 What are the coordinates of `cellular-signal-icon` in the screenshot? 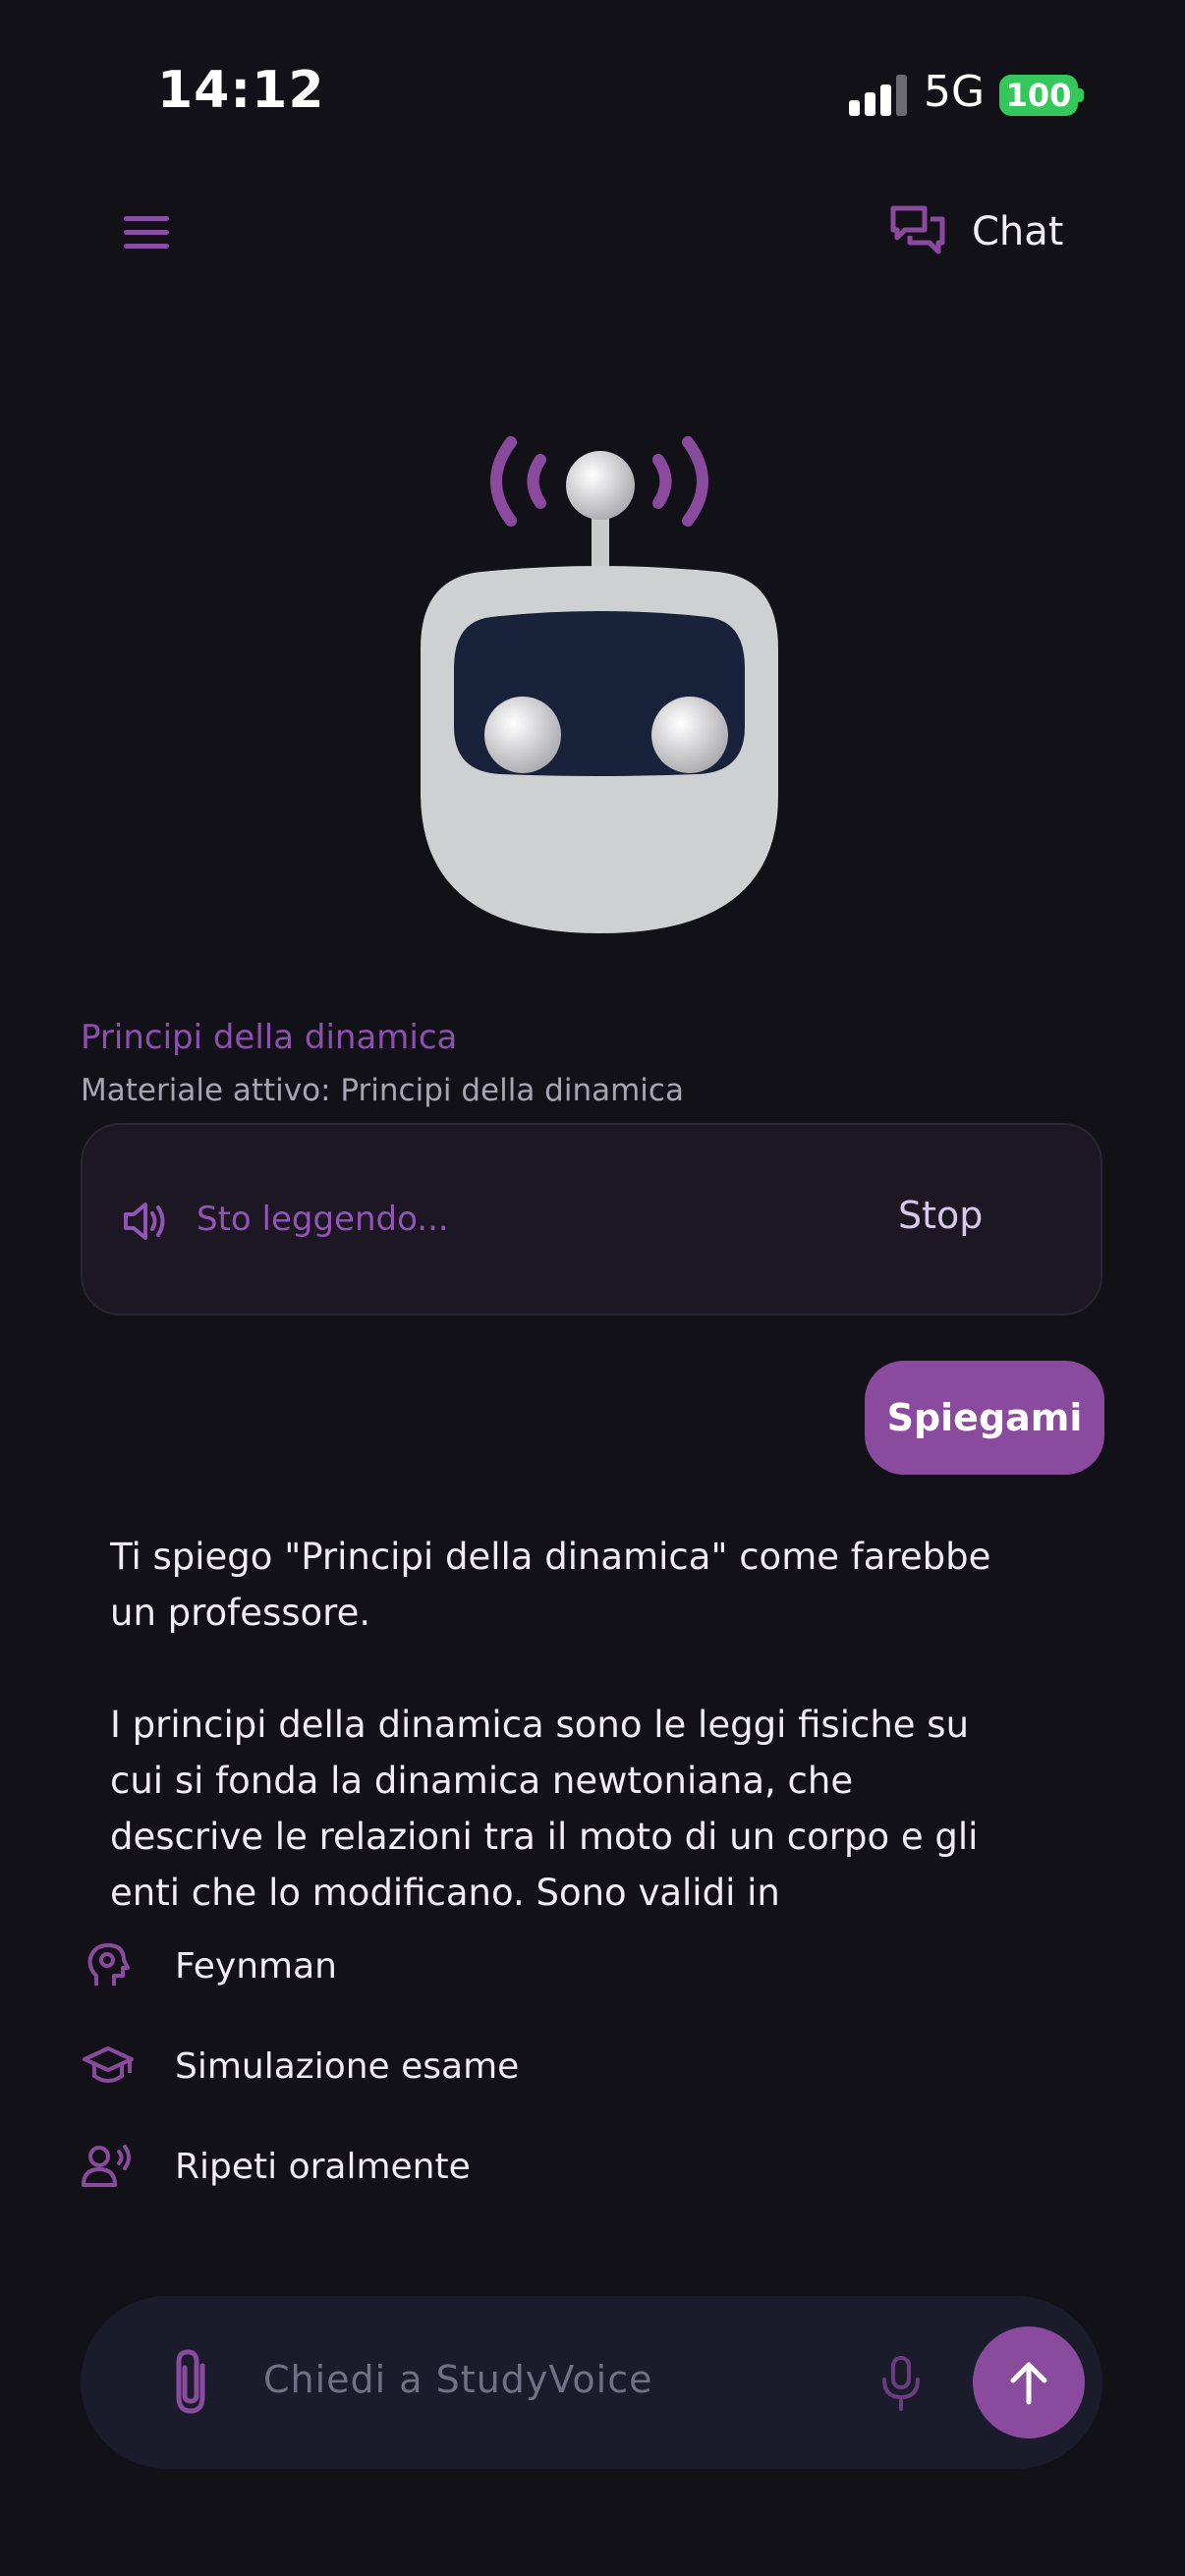 It's located at (879, 95).